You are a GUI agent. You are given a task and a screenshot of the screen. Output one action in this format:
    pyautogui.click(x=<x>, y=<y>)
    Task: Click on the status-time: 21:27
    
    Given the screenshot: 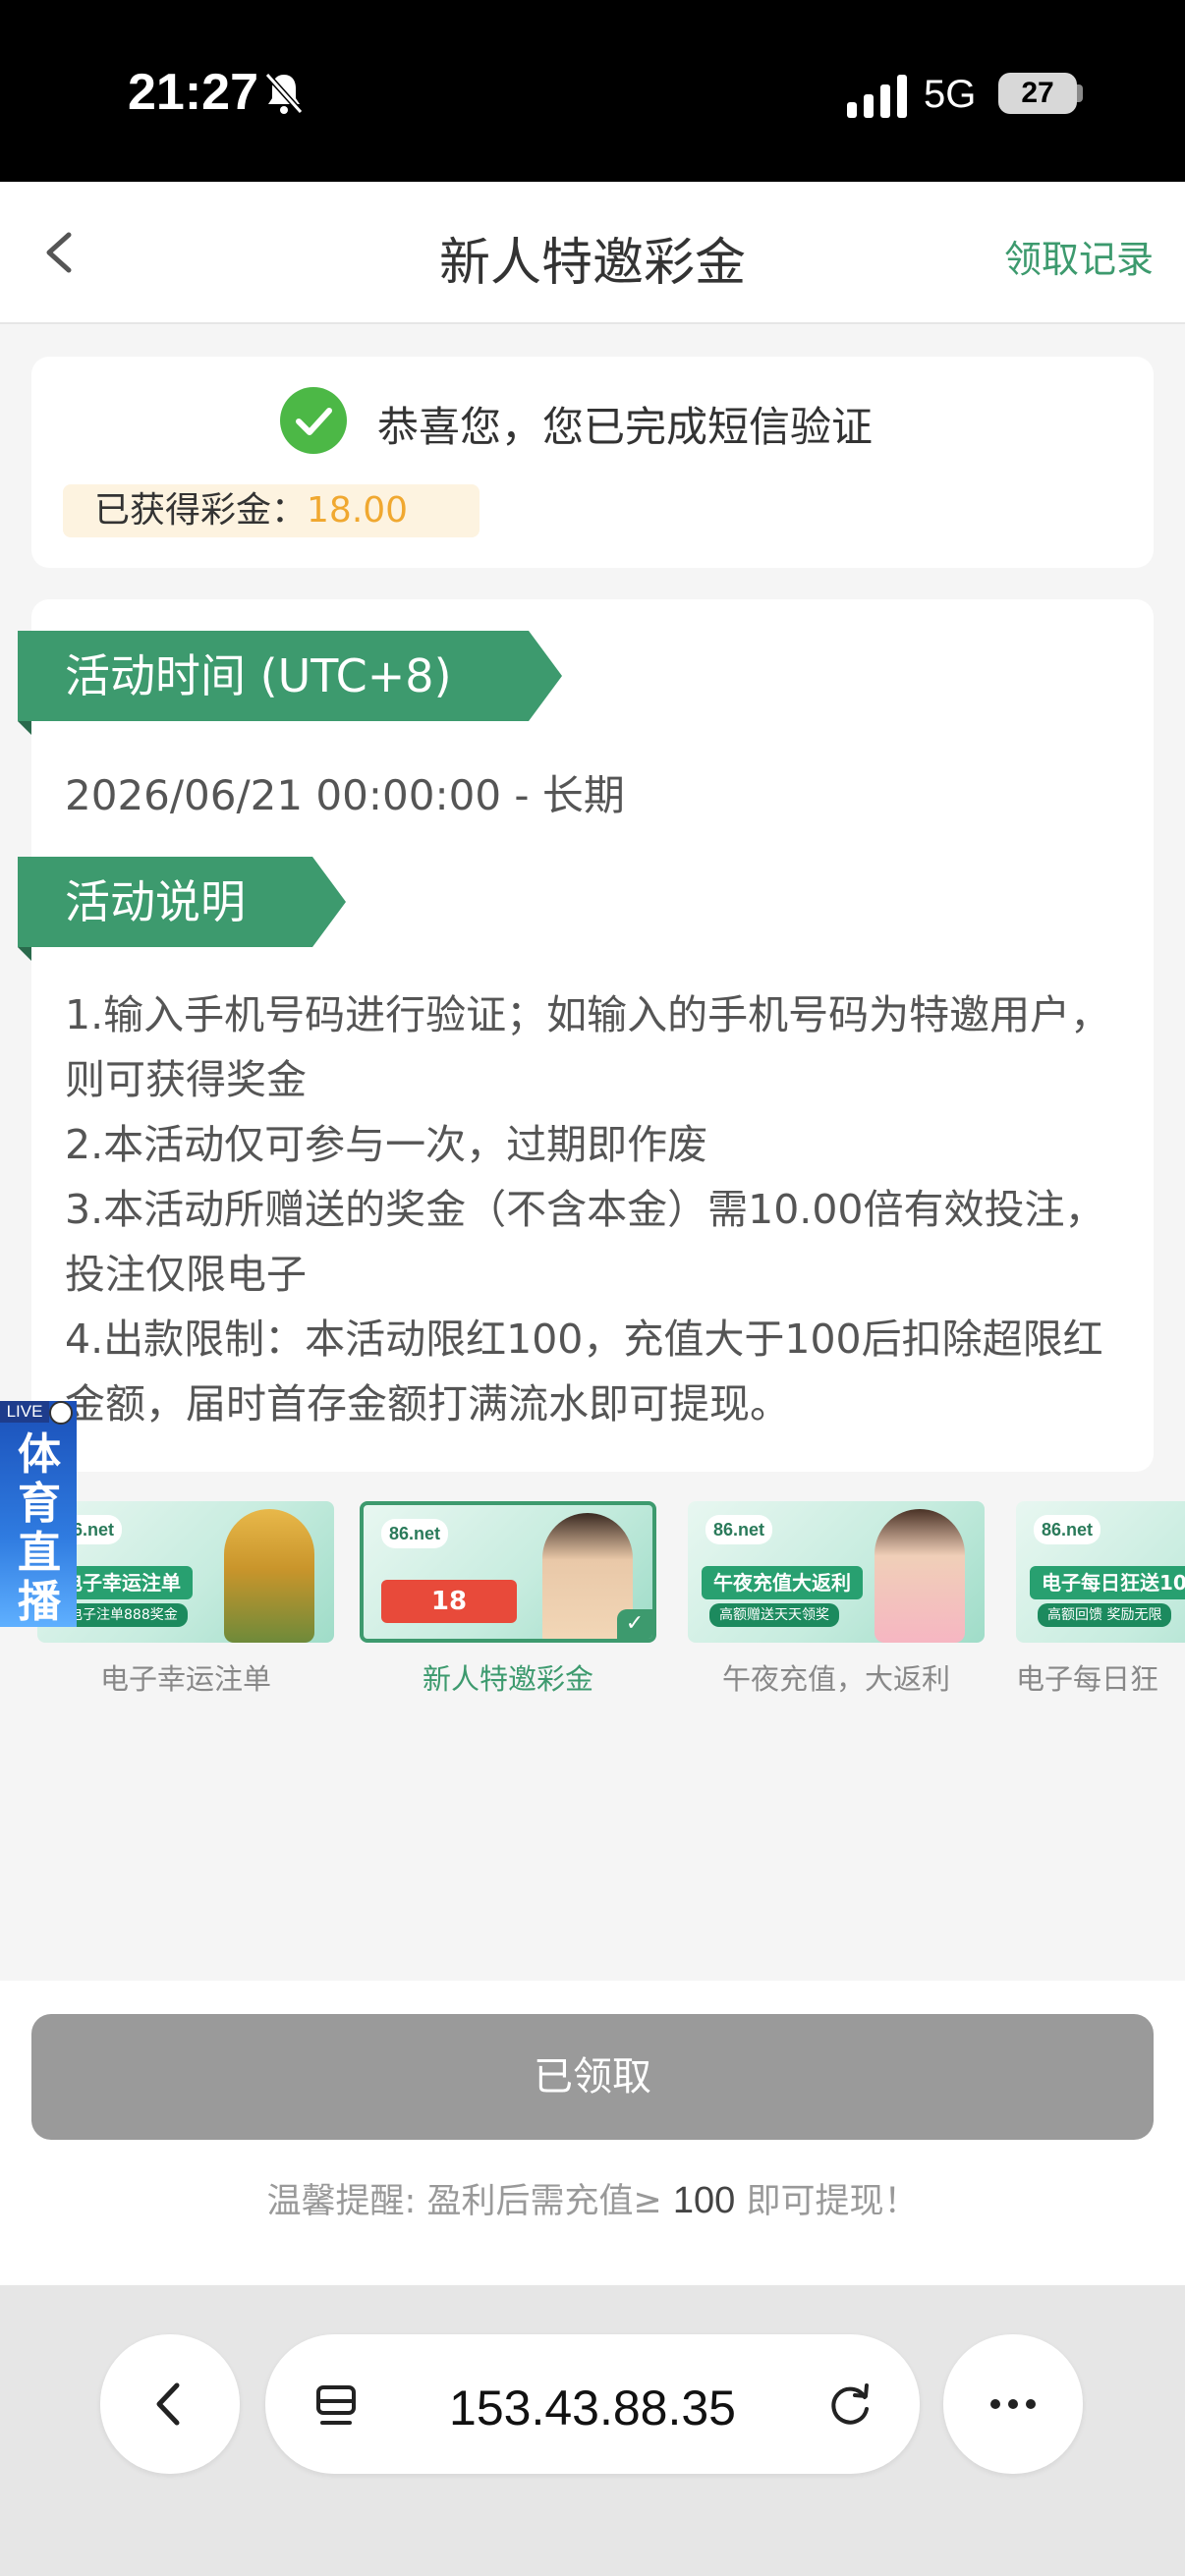 What is the action you would take?
    pyautogui.click(x=193, y=92)
    